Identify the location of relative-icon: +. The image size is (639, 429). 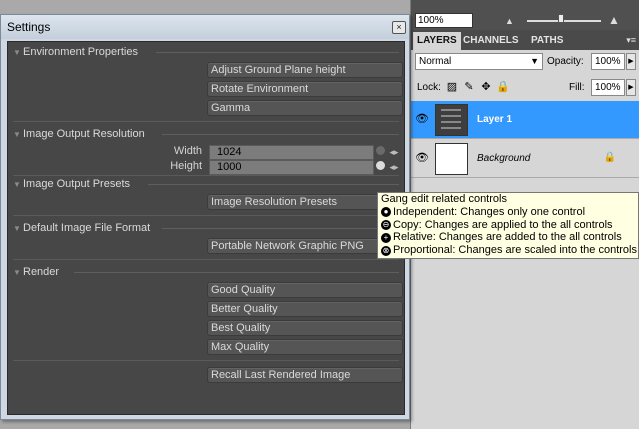
(386, 237).